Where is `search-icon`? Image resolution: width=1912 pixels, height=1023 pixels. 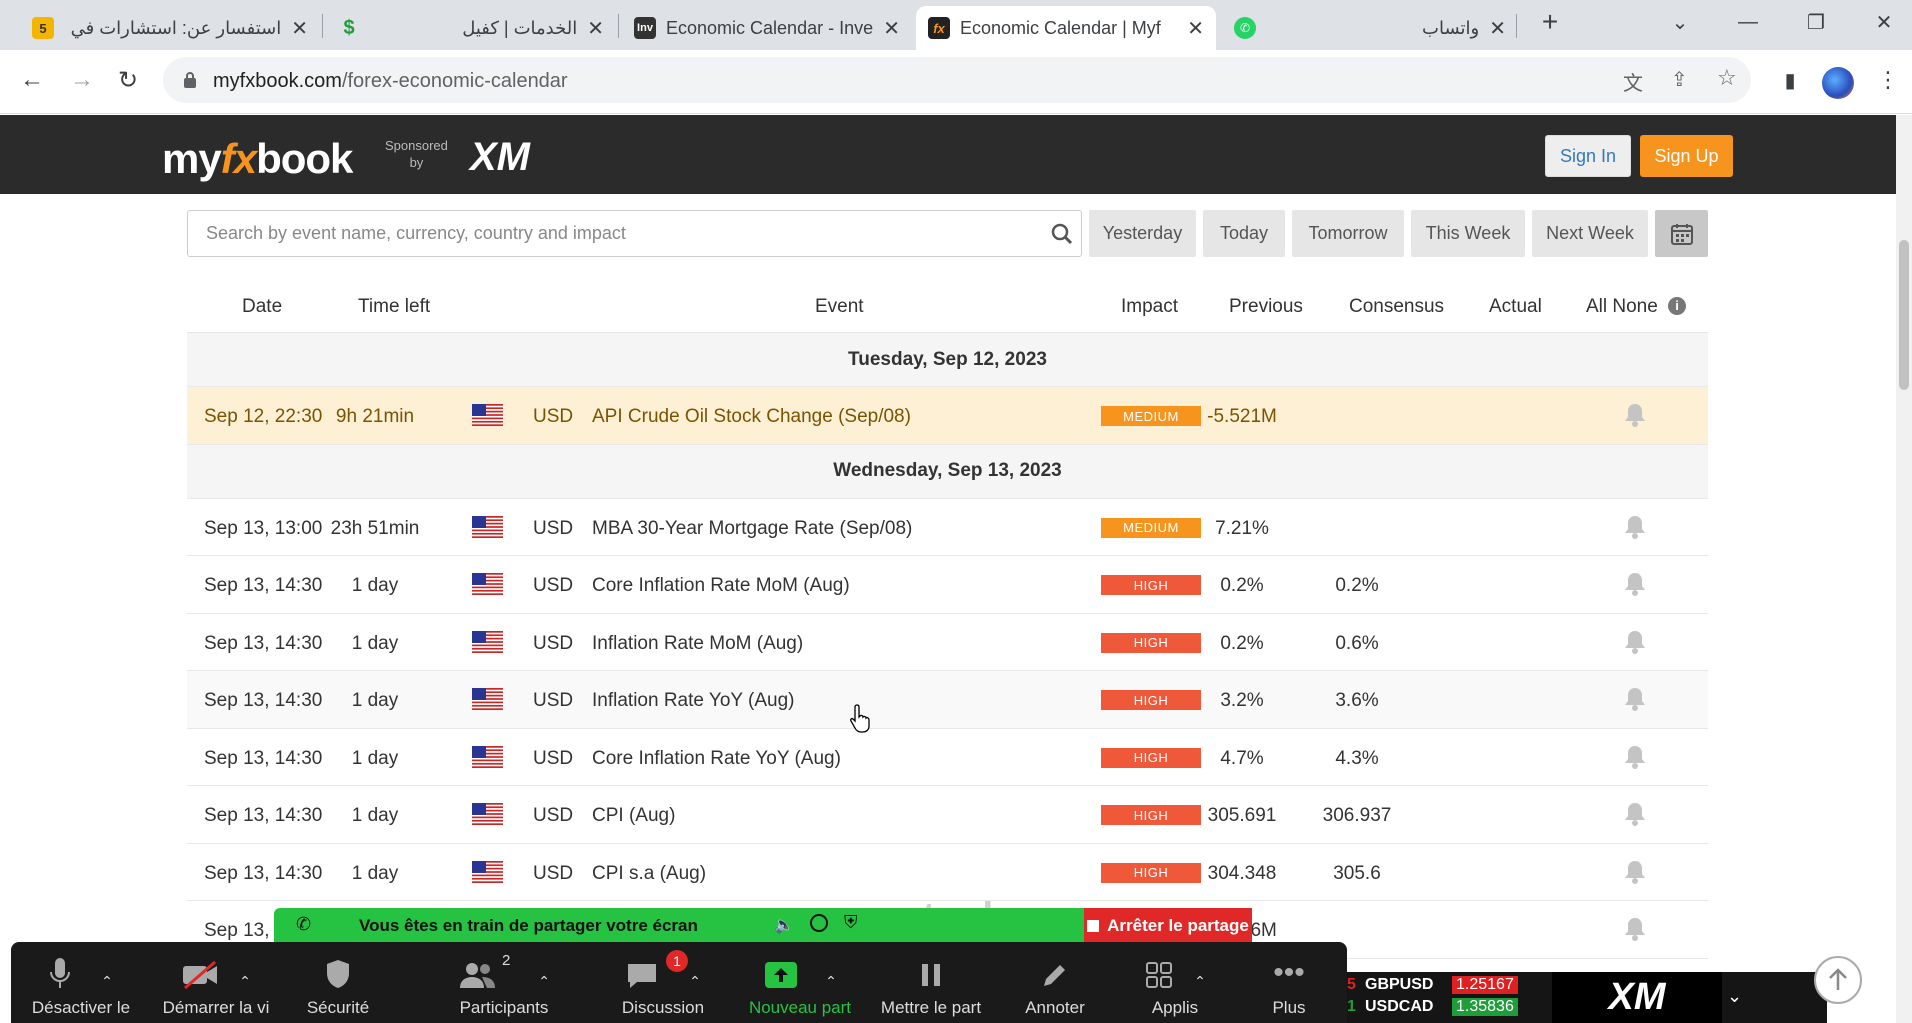 search-icon is located at coordinates (1062, 234).